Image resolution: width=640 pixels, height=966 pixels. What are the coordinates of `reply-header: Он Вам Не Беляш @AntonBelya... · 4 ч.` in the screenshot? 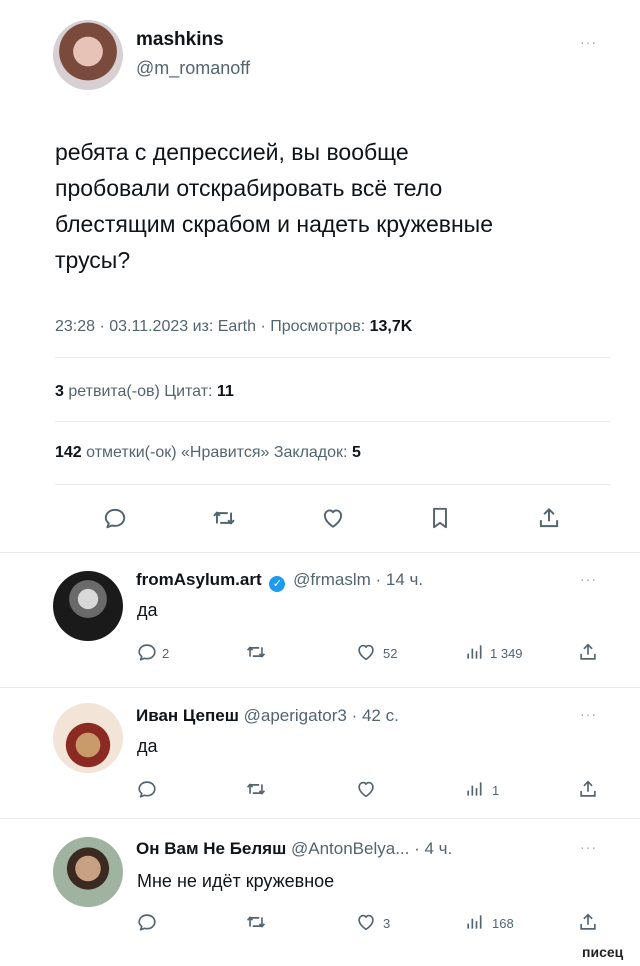 It's located at (294, 849).